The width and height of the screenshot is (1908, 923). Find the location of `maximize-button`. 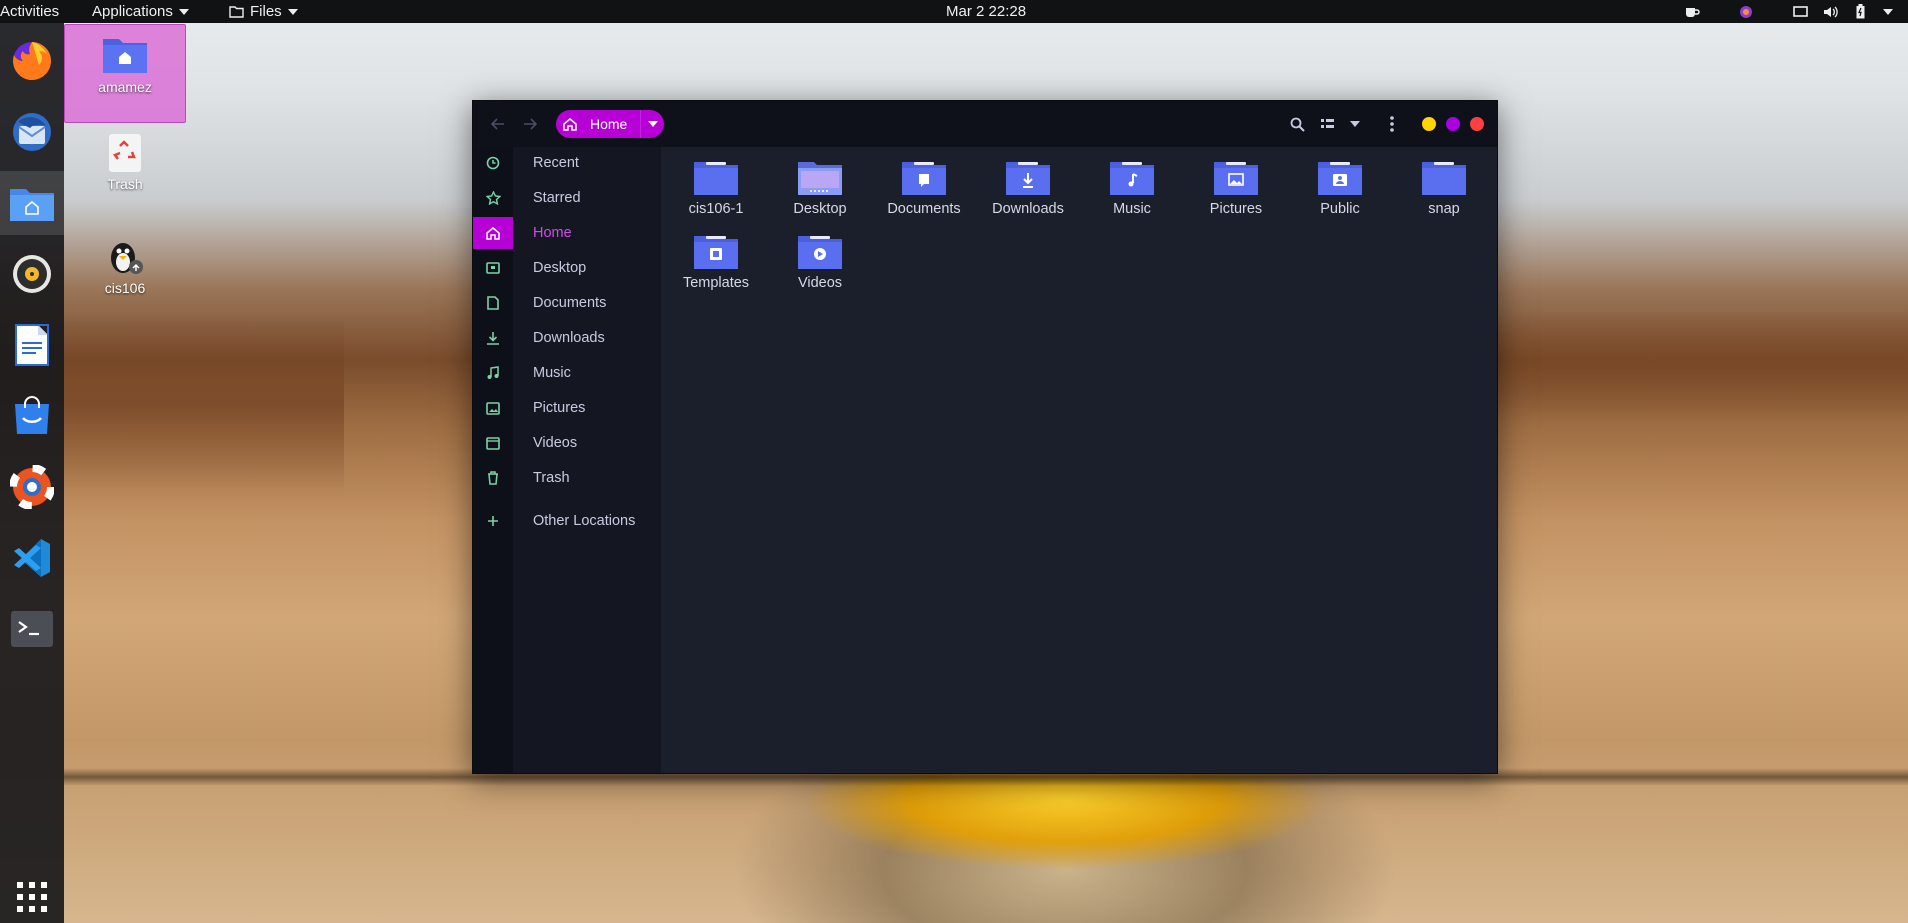

maximize-button is located at coordinates (1453, 124).